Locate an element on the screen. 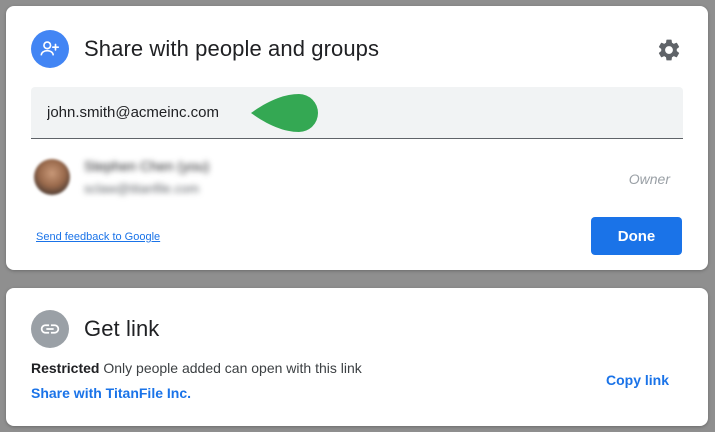 The width and height of the screenshot is (715, 432). get-link-title: Get link is located at coordinates (122, 328).